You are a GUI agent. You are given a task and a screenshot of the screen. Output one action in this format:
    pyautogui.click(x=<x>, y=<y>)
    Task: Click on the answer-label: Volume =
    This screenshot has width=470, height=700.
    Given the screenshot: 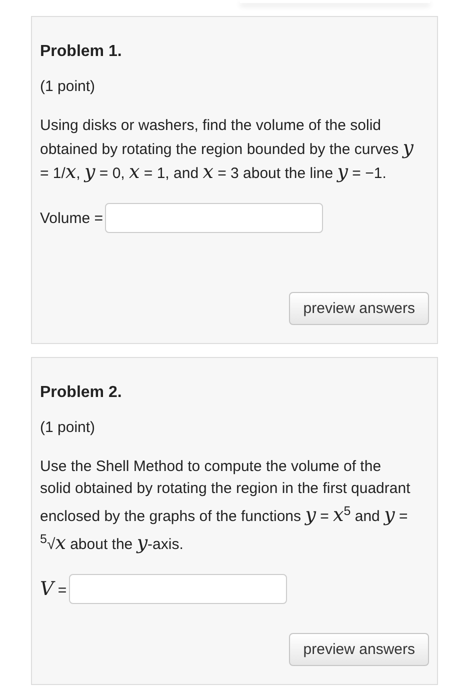 What is the action you would take?
    pyautogui.click(x=71, y=218)
    